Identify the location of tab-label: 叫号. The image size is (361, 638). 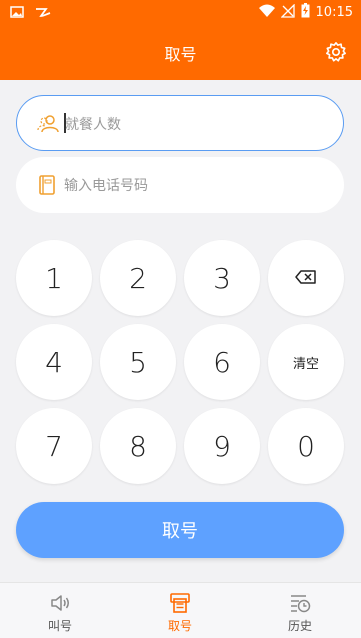
(59, 626).